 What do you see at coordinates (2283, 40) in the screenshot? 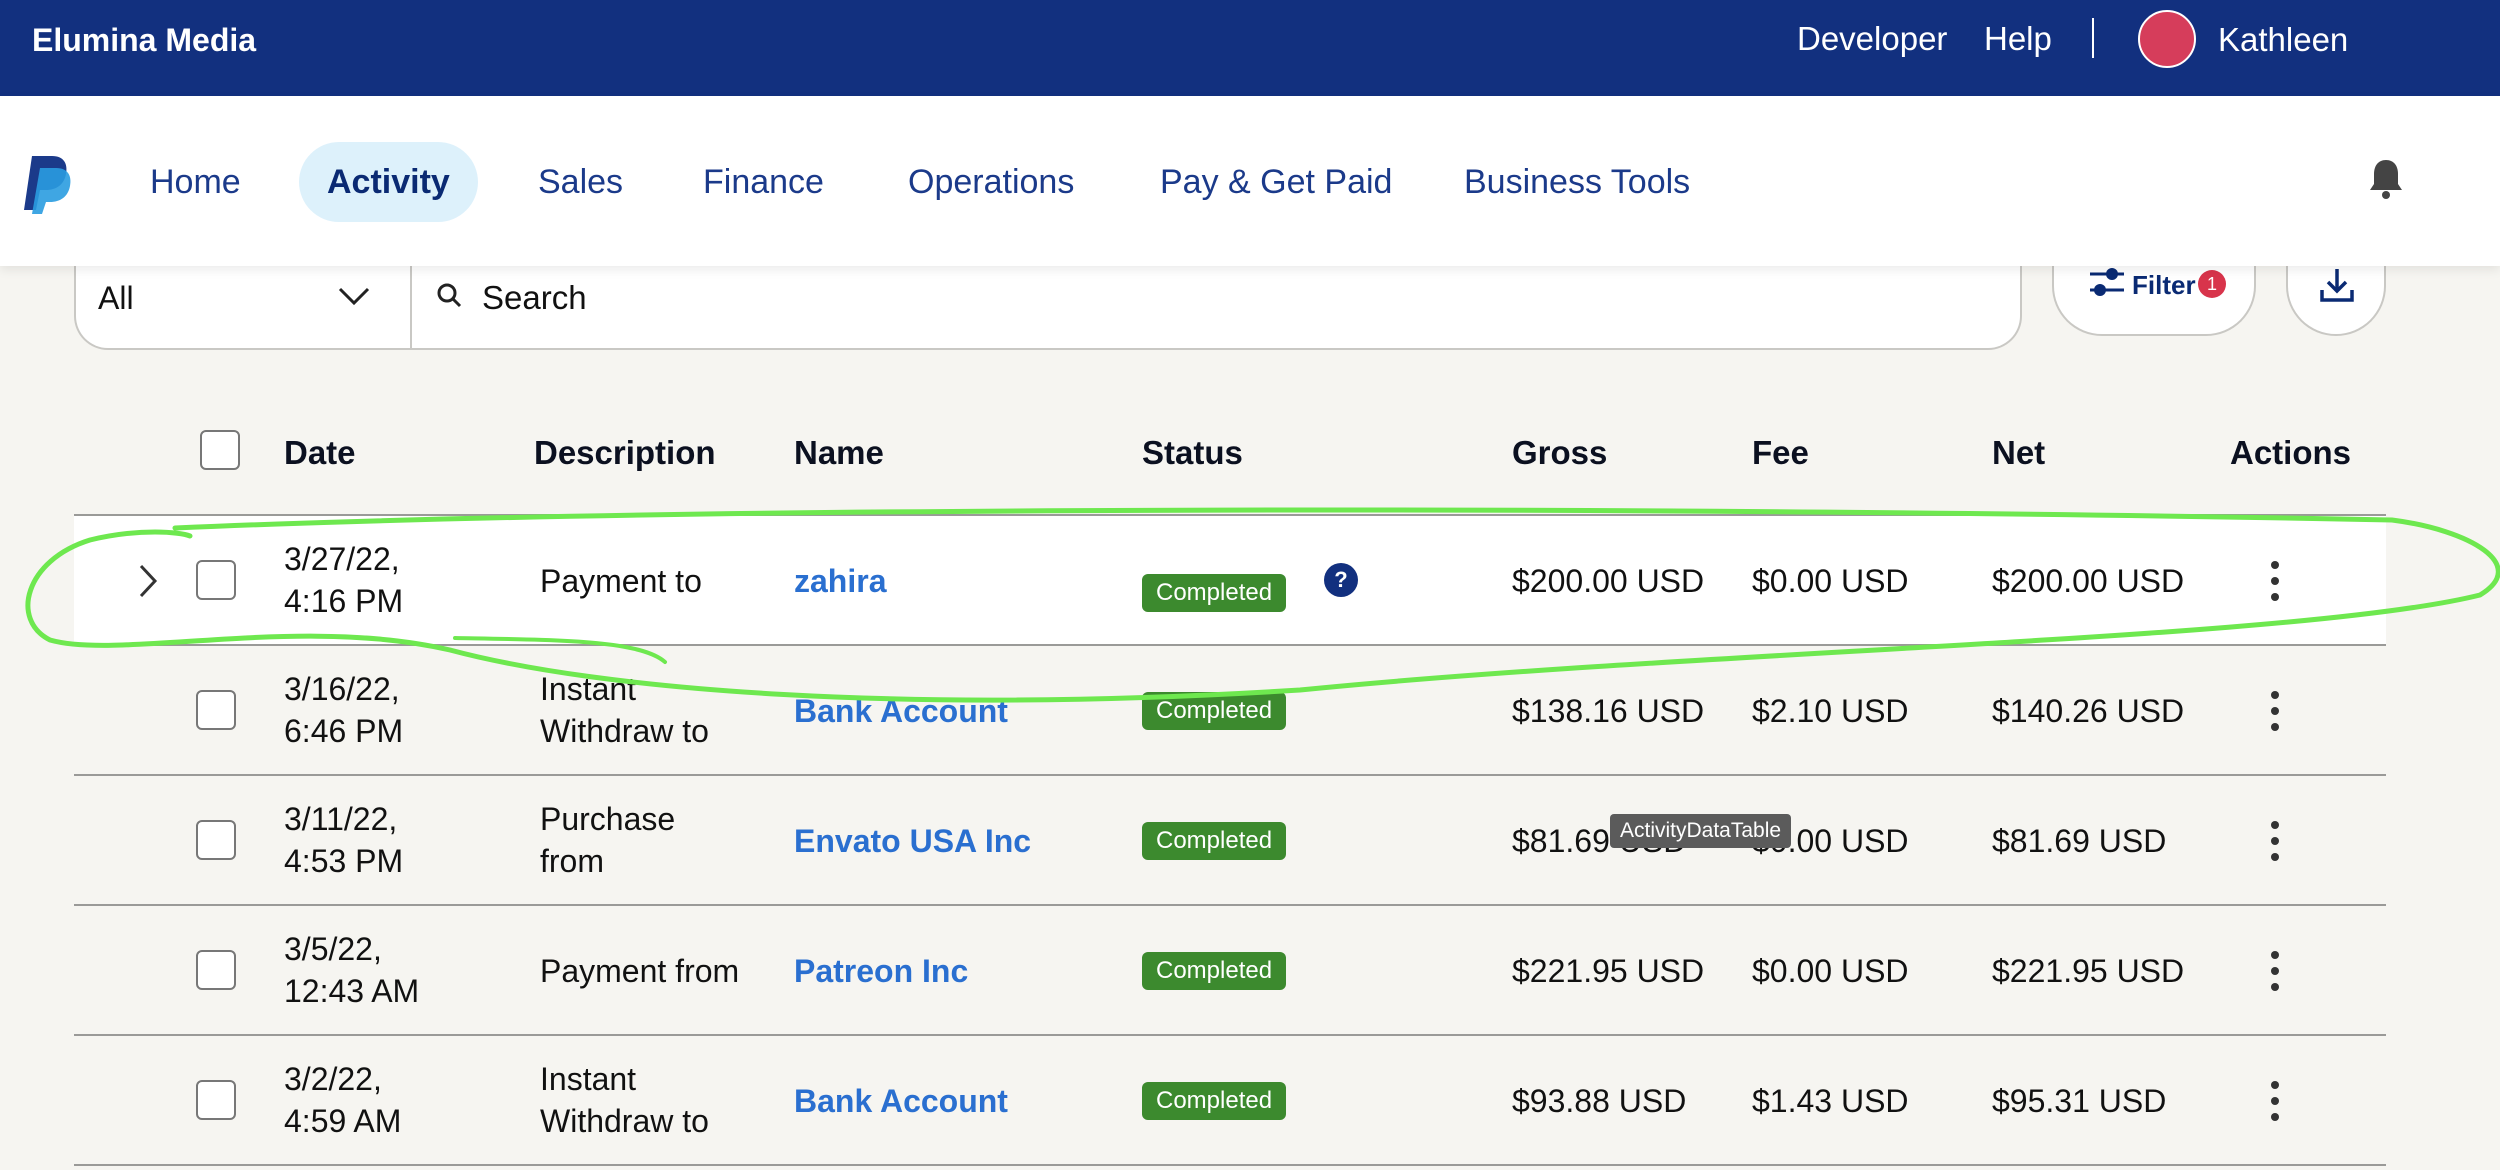
I see `user-name: Kathleen` at bounding box center [2283, 40].